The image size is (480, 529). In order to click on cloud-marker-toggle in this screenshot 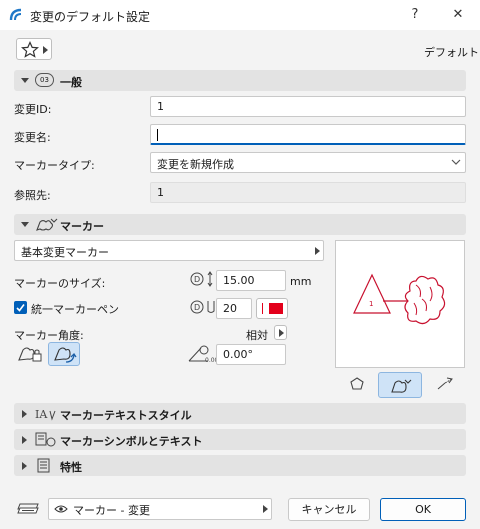, I will do `click(400, 385)`.